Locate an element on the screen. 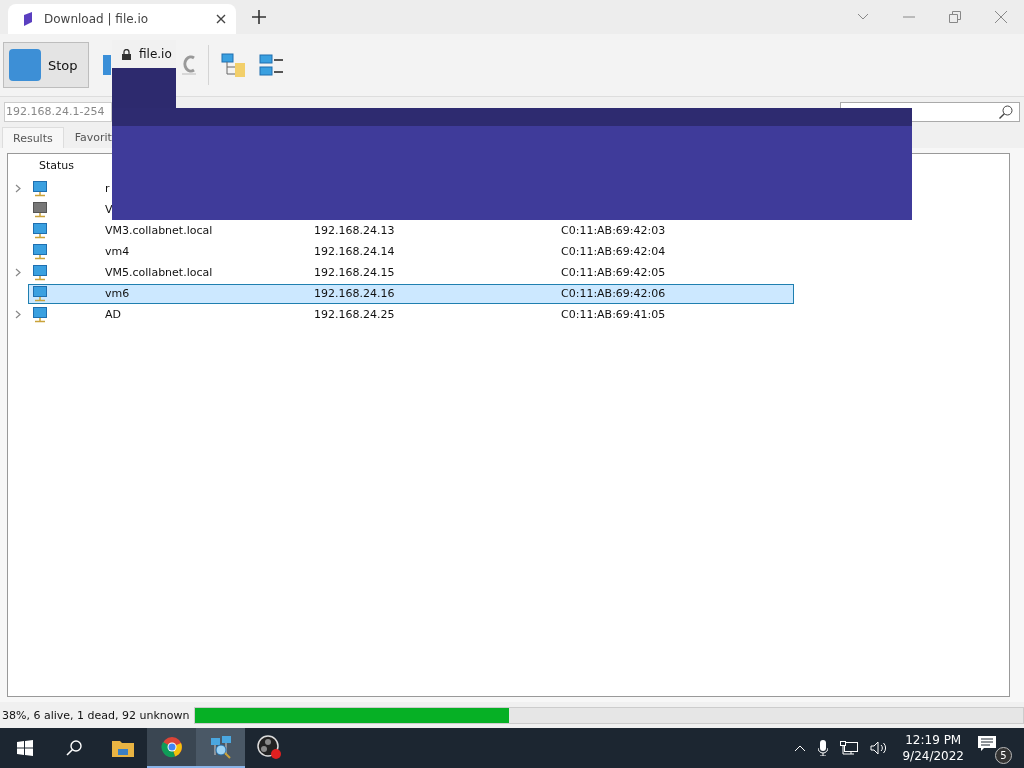 The width and height of the screenshot is (1024, 768). ip-range-field: 192.168.24.1-254 is located at coordinates (58, 111).